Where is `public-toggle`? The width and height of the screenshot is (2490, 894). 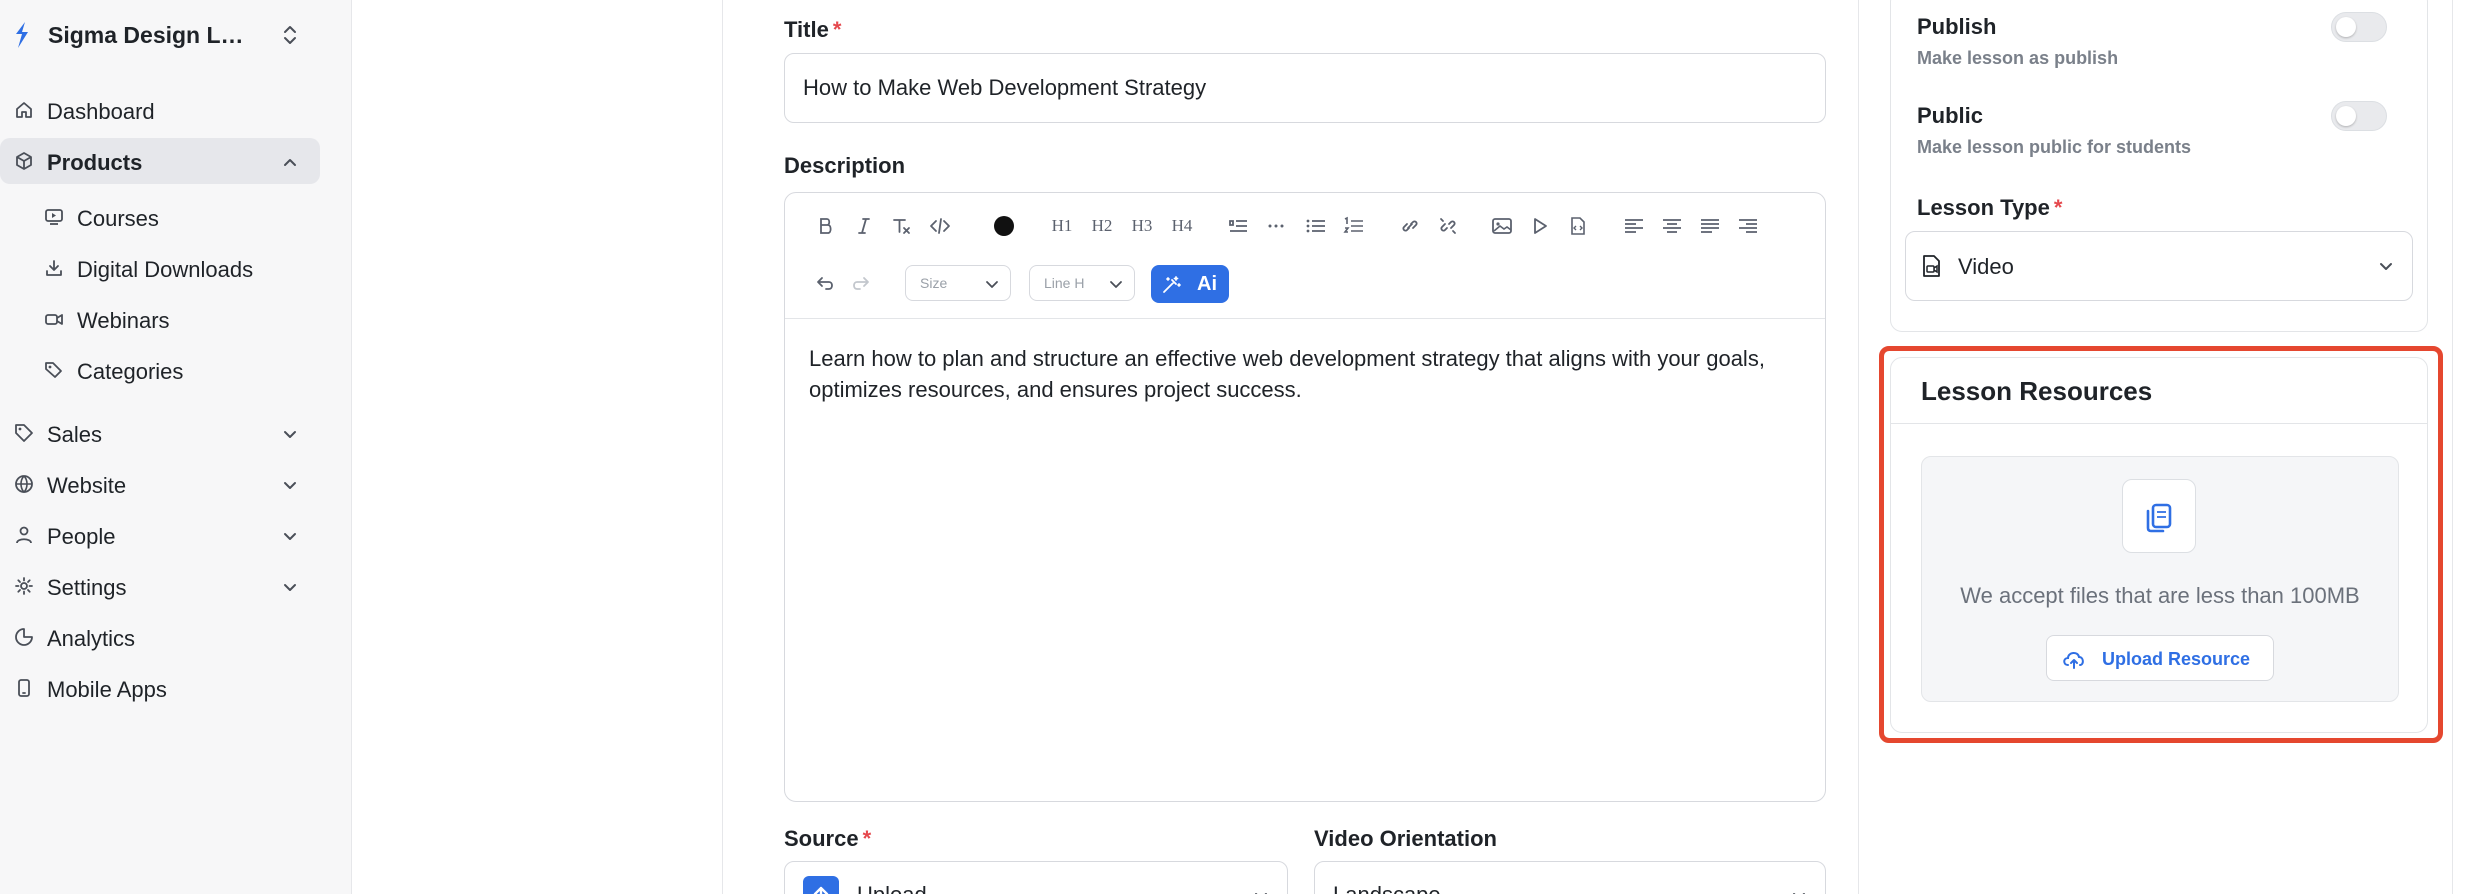
public-toggle is located at coordinates (2359, 116).